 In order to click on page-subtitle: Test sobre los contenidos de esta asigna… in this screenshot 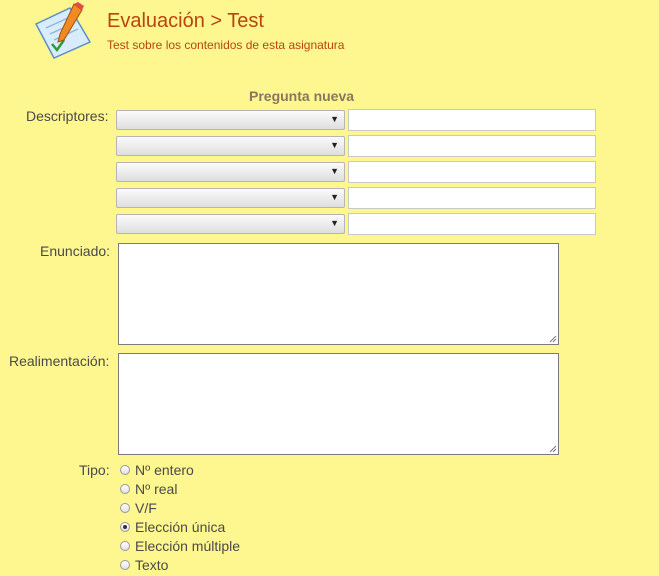, I will do `click(226, 45)`.